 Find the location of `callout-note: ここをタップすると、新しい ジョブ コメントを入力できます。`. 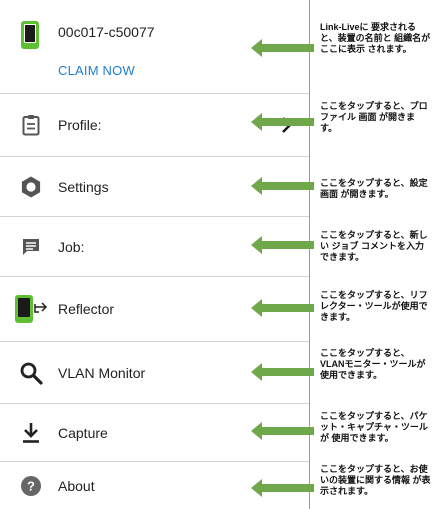

callout-note: ここをタップすると、新しい ジョブ コメントを入力できます。 is located at coordinates (374, 246).